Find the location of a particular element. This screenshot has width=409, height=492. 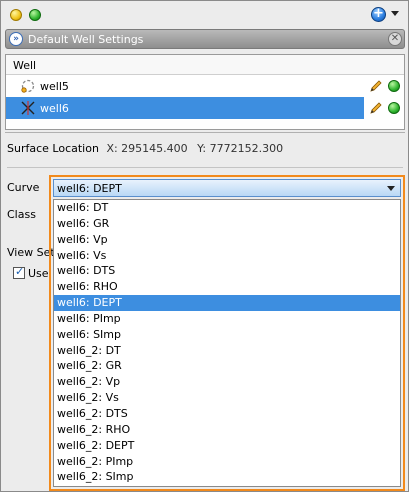

curve-option: well6_2: RHO is located at coordinates (227, 430).